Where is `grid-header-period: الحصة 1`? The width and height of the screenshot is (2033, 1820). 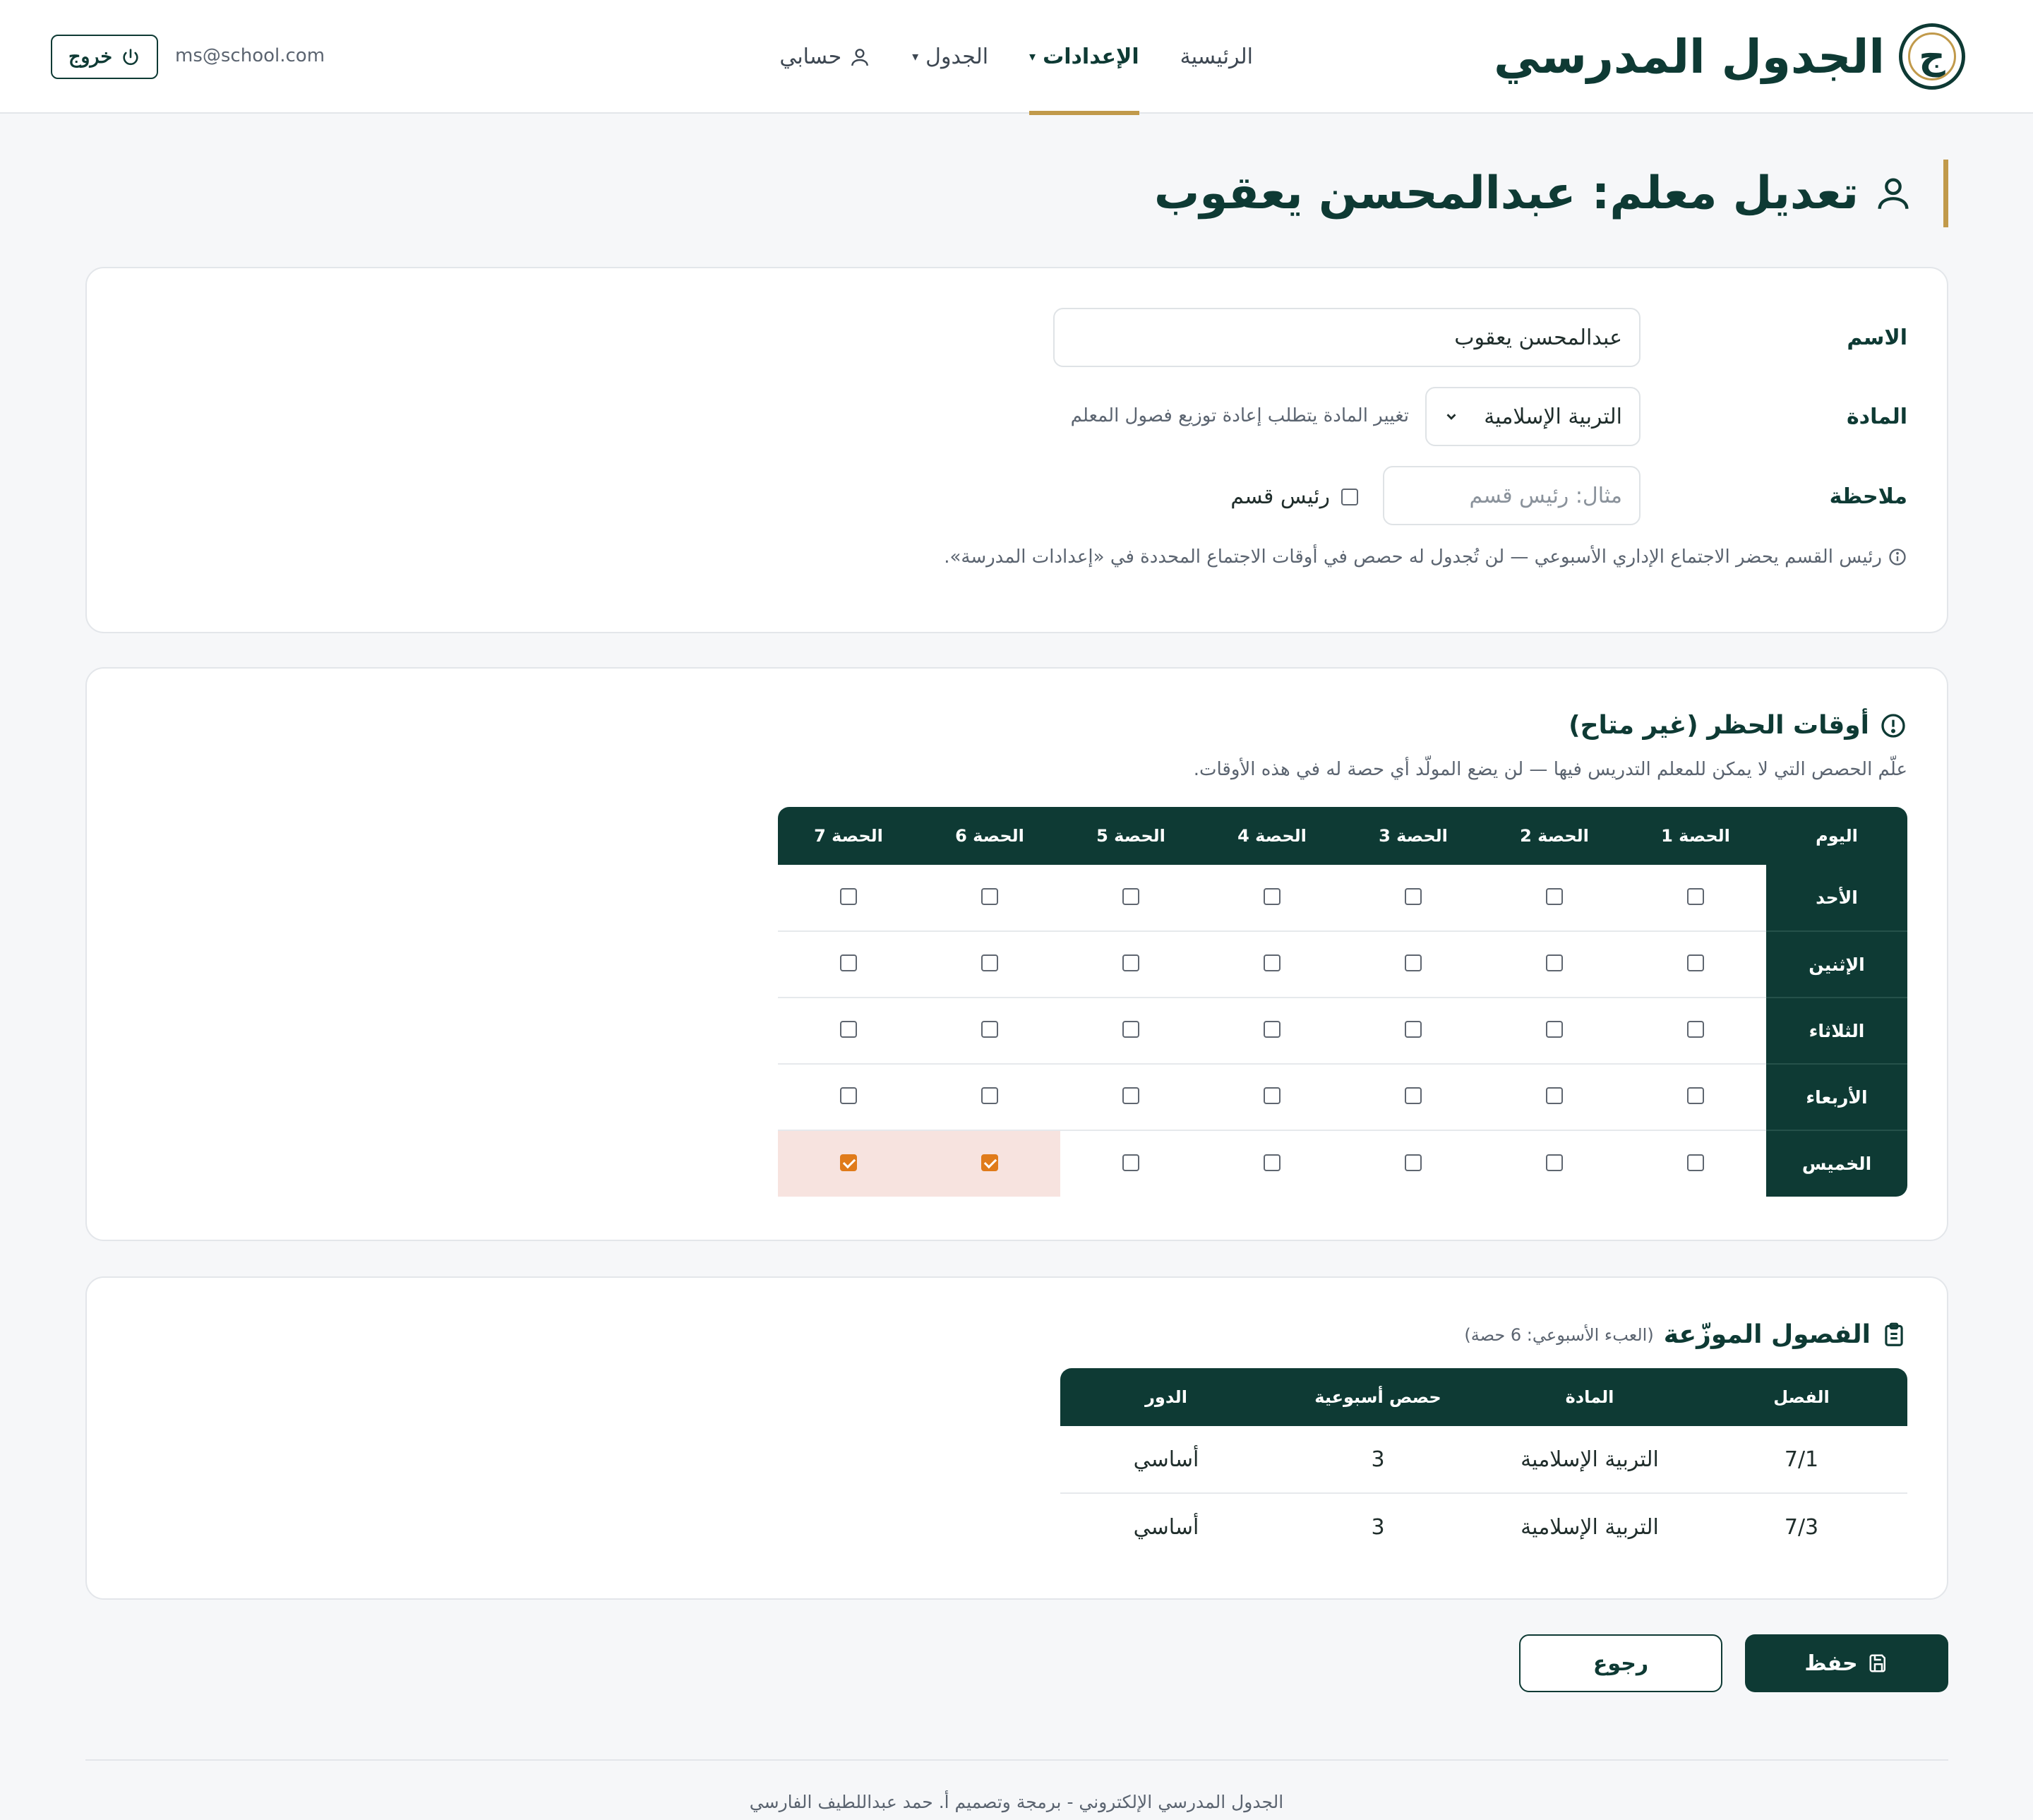
grid-header-period: الحصة 1 is located at coordinates (1695, 836).